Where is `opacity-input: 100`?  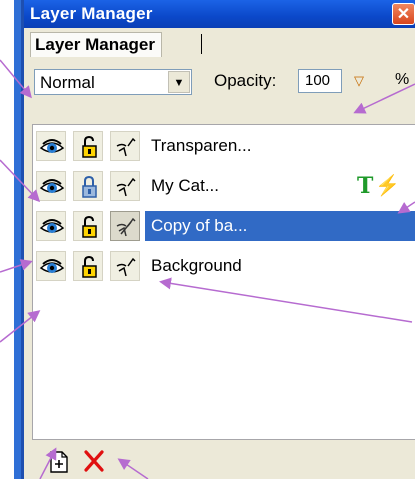 opacity-input: 100 is located at coordinates (320, 81).